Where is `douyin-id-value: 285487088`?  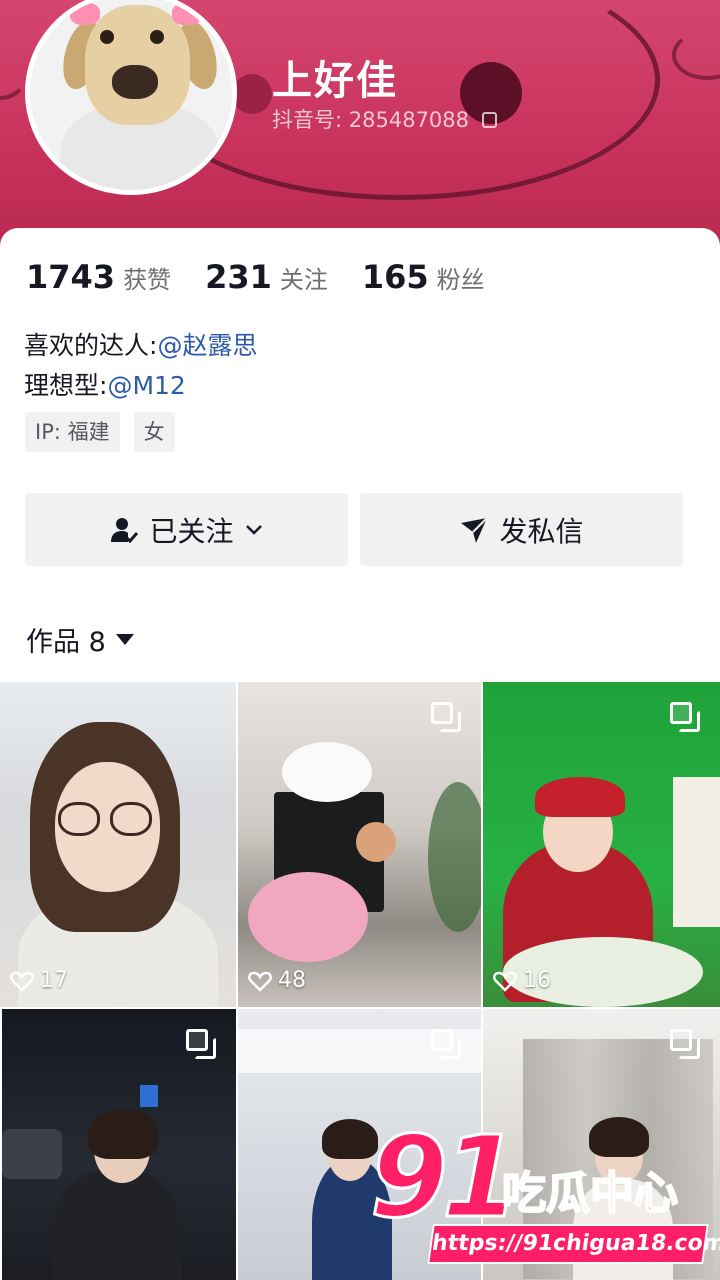
douyin-id-value: 285487088 is located at coordinates (409, 120).